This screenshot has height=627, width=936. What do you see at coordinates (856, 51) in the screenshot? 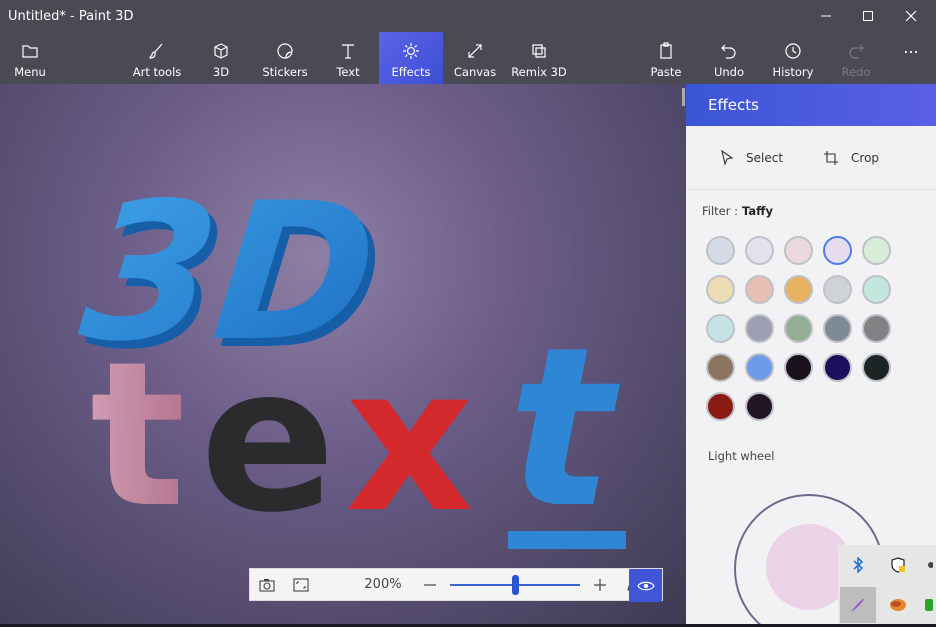
I see `redo-icon` at bounding box center [856, 51].